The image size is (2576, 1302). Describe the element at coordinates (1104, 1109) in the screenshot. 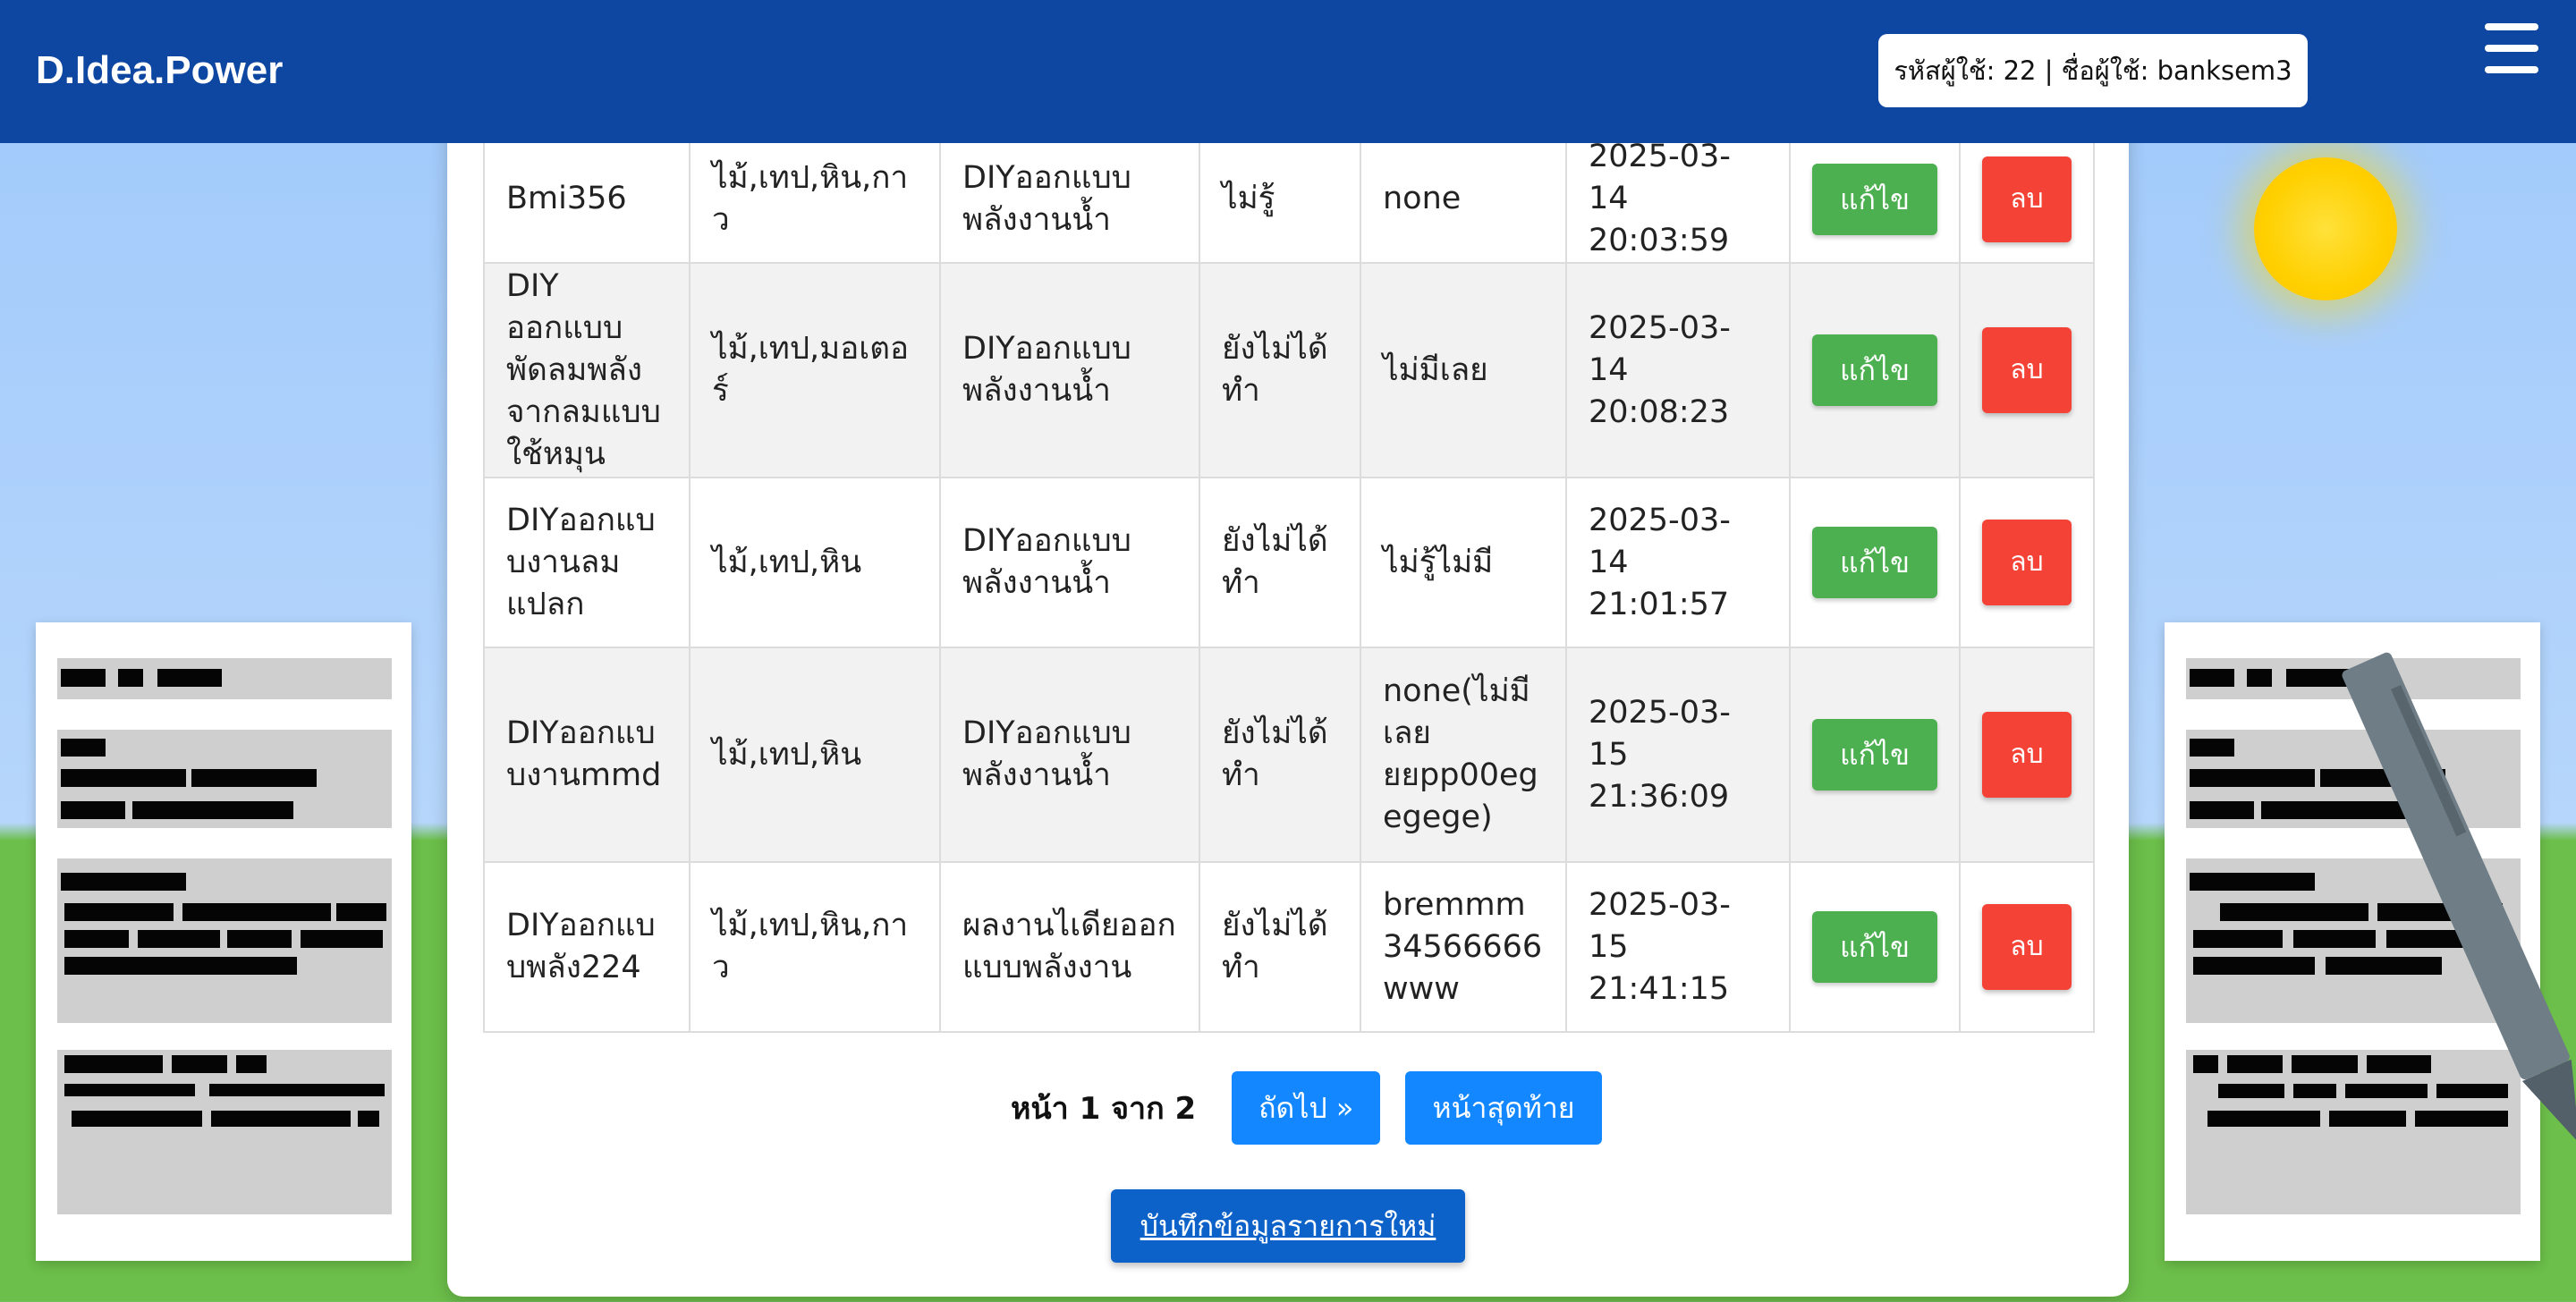

I see `page-indicator: หน้า 1 จาก 2` at that location.